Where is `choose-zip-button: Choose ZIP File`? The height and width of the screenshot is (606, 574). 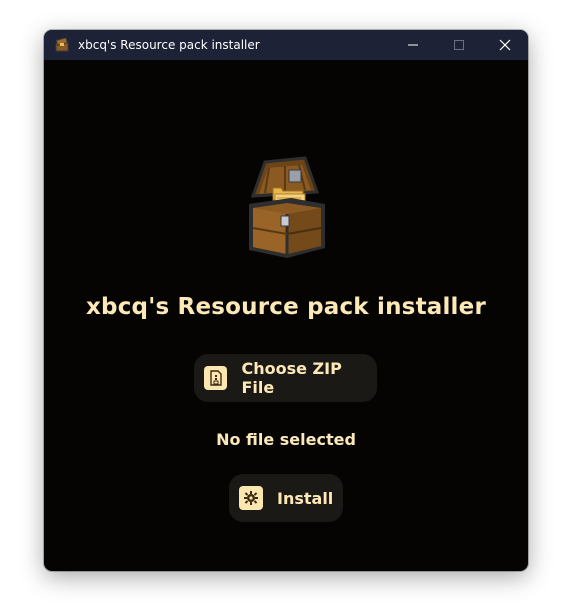 choose-zip-button: Choose ZIP File is located at coordinates (285, 378).